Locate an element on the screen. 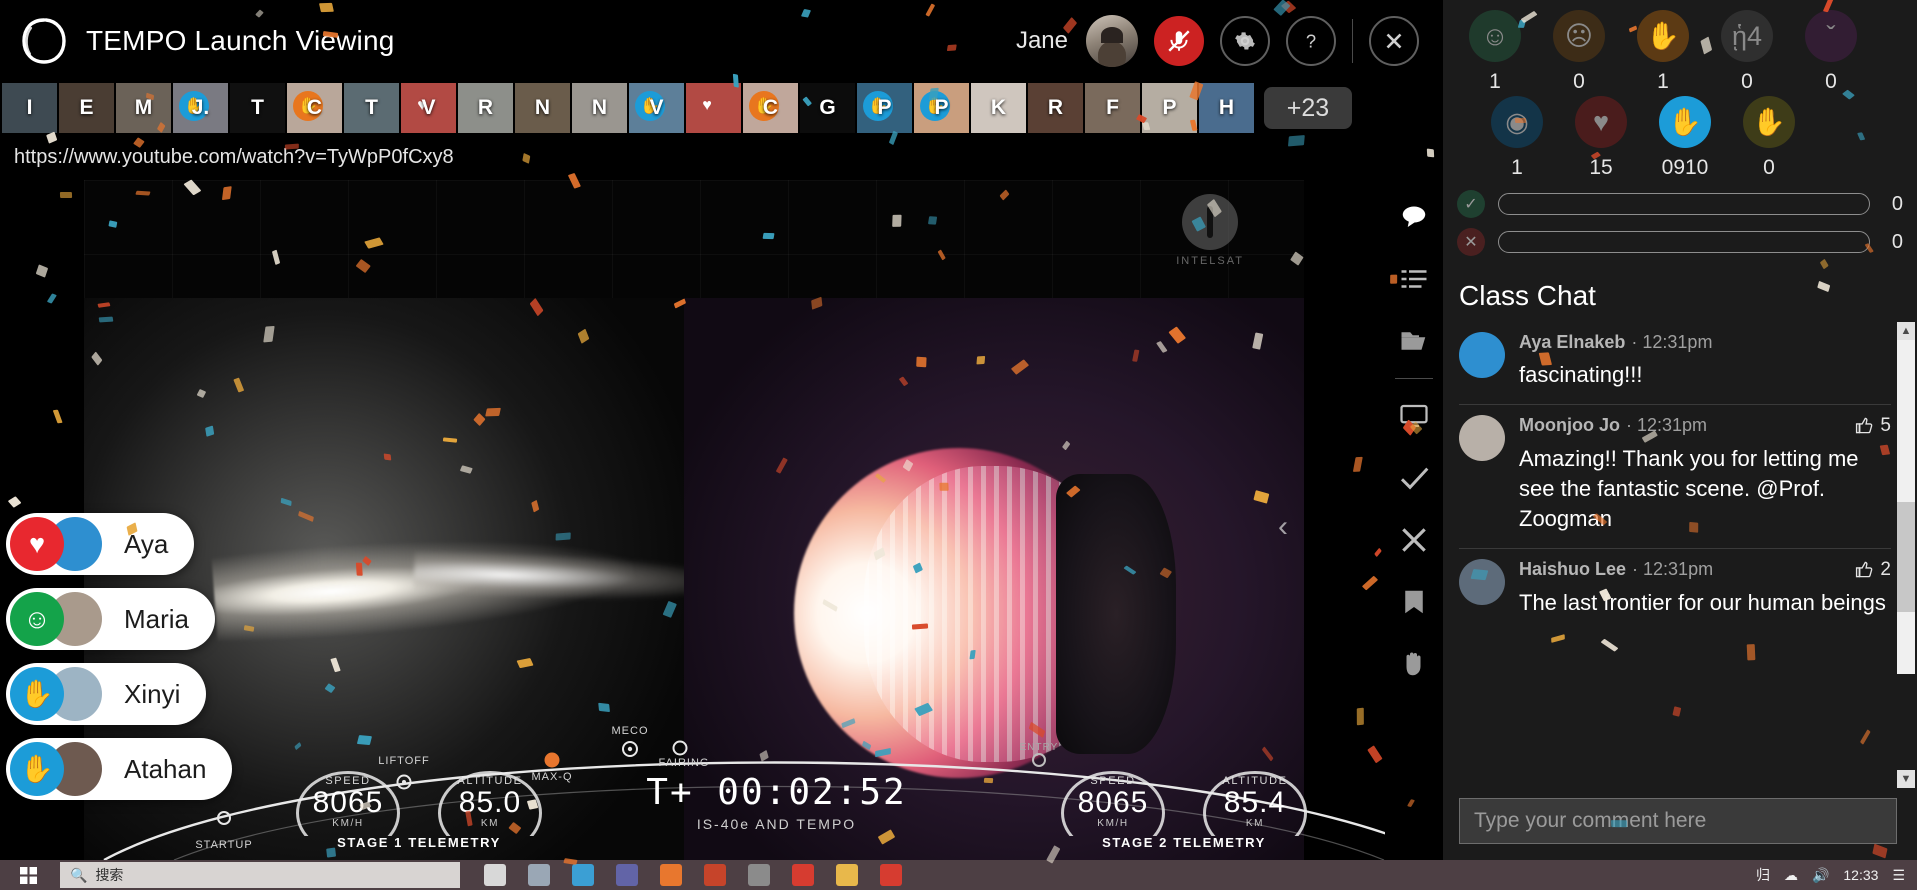 The image size is (1917, 890). chat-message: Aya Elnakeb · 12:31pm fascinating!!! is located at coordinates (1675, 363).